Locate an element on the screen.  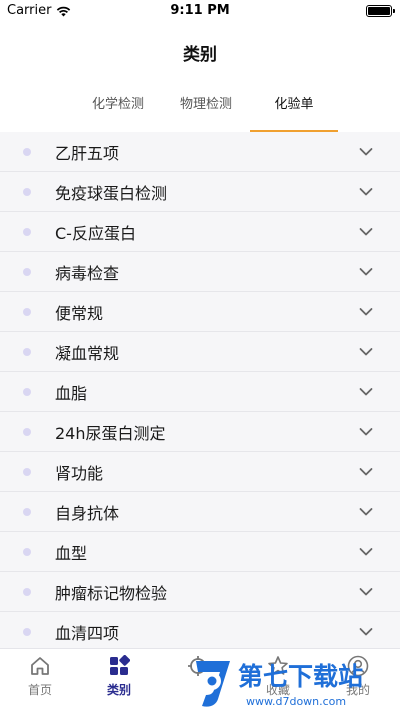
list-item-label: C-反应蛋白 is located at coordinates (95, 233).